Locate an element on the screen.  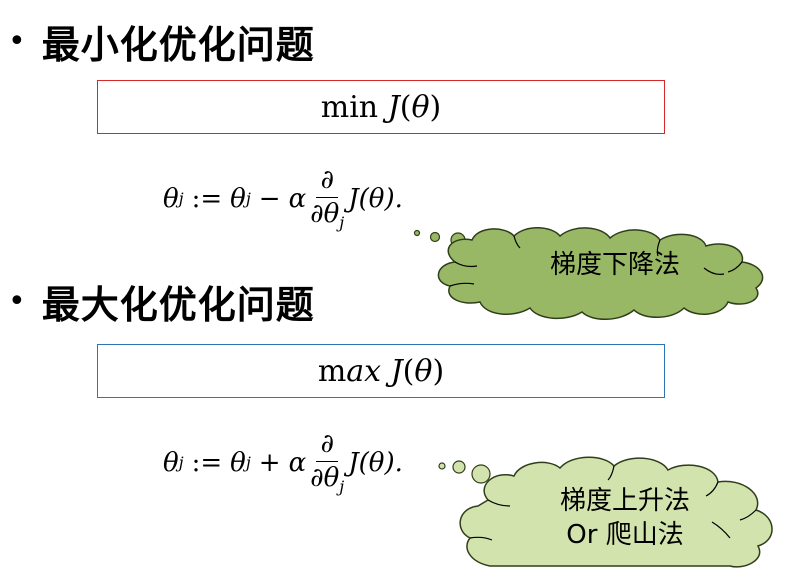
cloud2-trail-dot-small is located at coordinates (442, 466).